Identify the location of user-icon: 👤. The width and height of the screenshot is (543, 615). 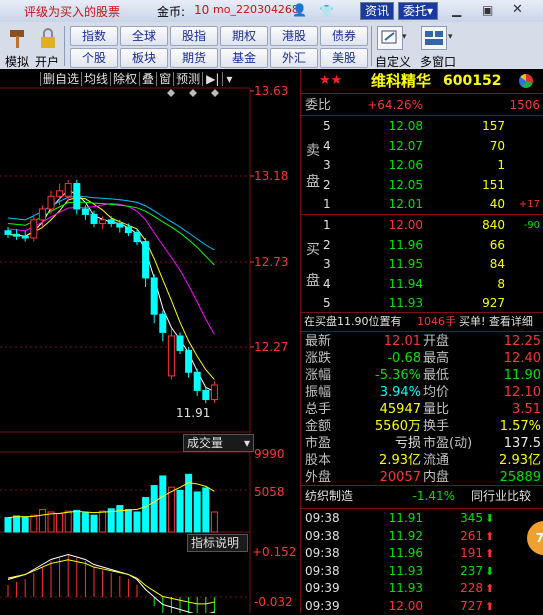
(299, 10).